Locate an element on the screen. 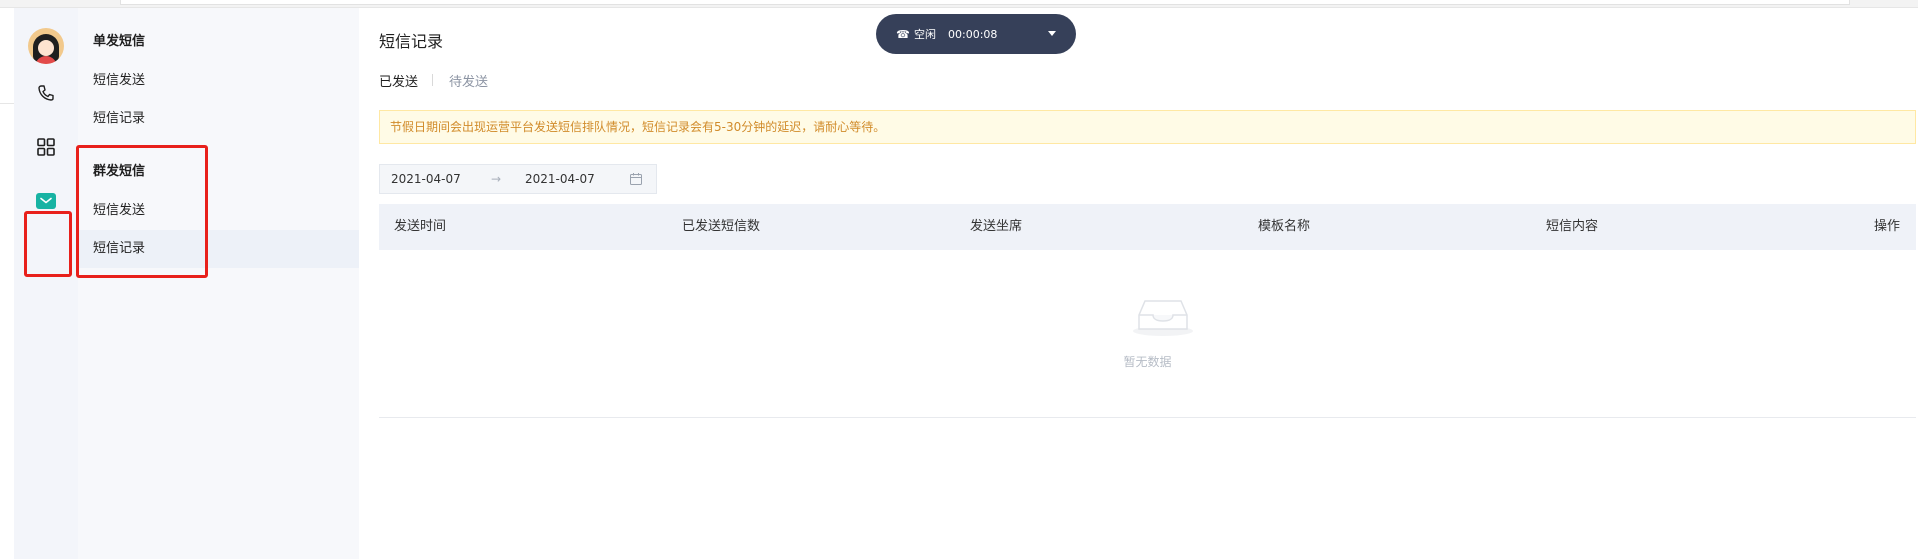 The height and width of the screenshot is (559, 1918). phone-status-icon: ☎ is located at coordinates (903, 34).